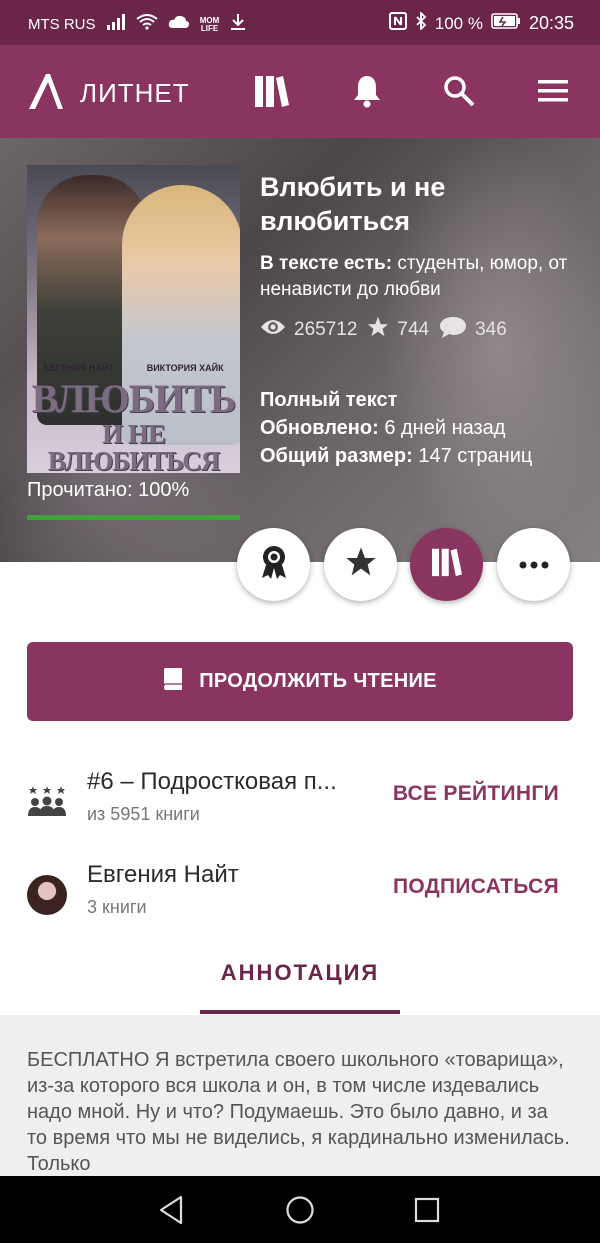 The image size is (600, 1243). Describe the element at coordinates (163, 874) in the screenshot. I see `author-name: Евгения Найт` at that location.